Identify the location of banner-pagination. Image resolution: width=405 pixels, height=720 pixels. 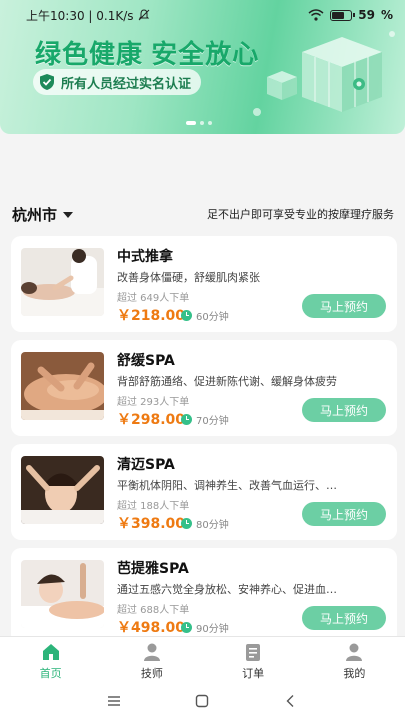
(199, 123).